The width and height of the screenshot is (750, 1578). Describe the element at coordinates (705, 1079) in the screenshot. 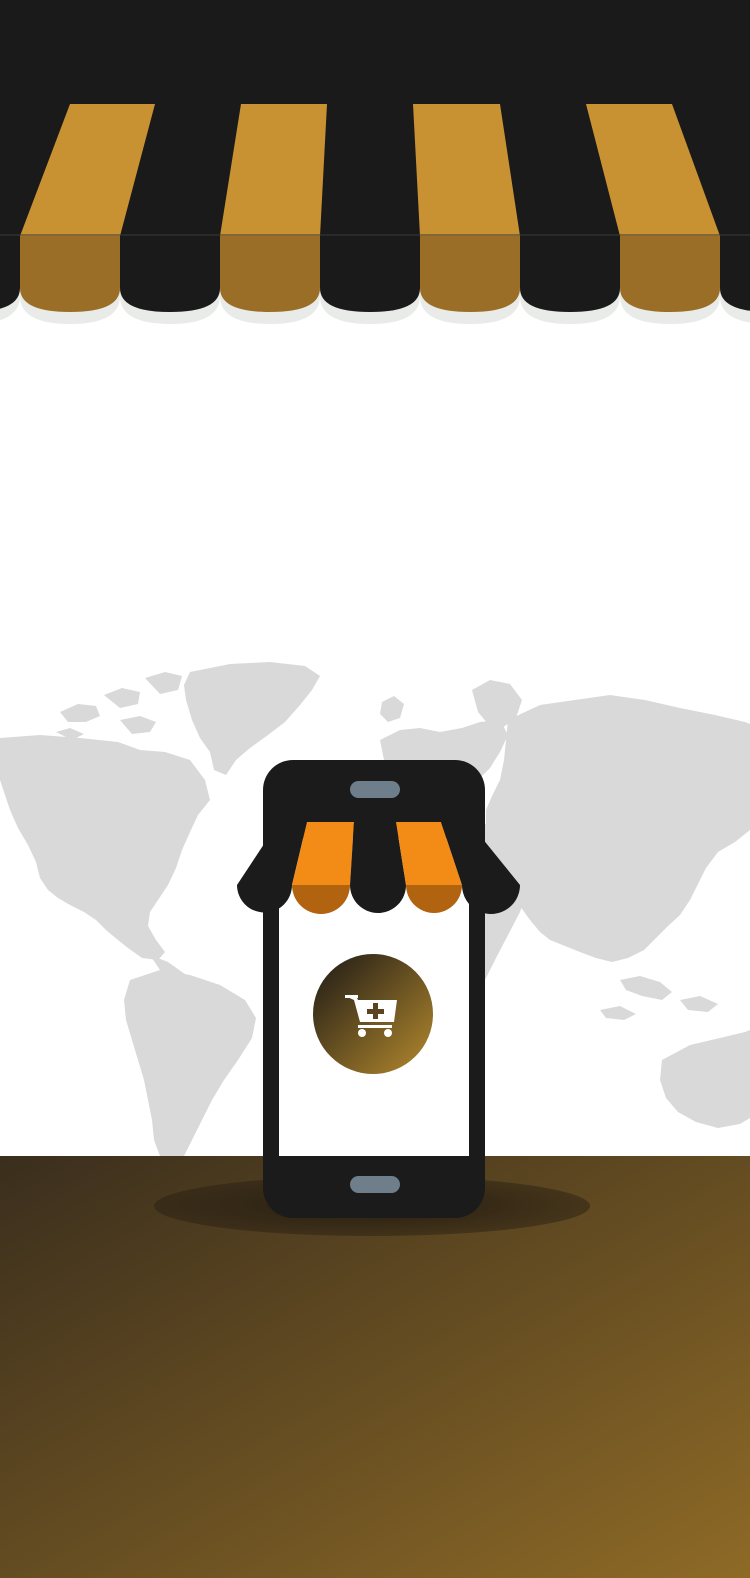

I see `australia` at that location.